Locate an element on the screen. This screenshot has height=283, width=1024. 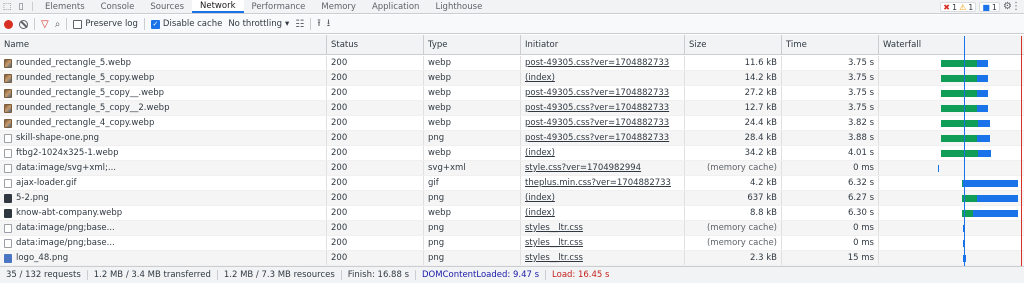
filter-icon: ▽ is located at coordinates (45, 24).